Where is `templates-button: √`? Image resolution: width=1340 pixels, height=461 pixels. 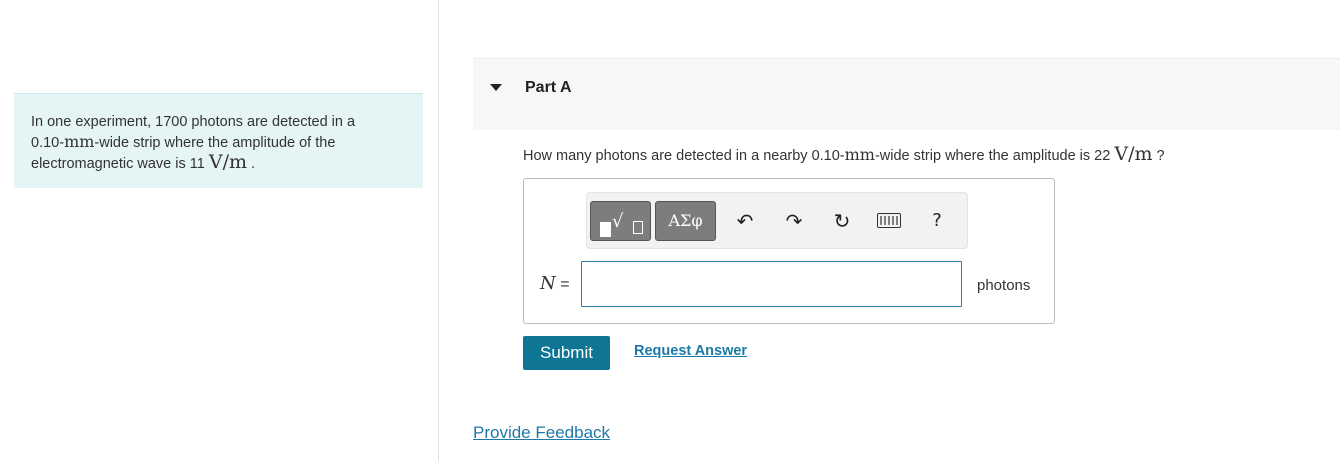
templates-button: √ is located at coordinates (620, 221).